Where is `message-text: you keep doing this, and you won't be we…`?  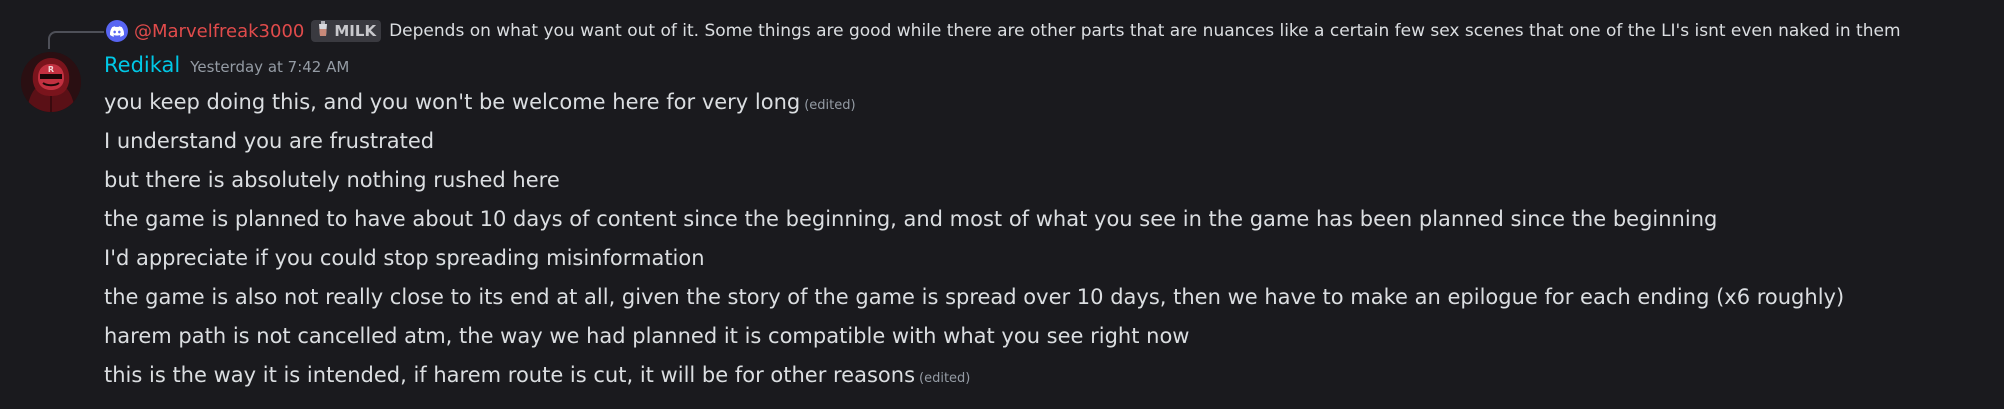 message-text: you keep doing this, and you won't be we… is located at coordinates (452, 102).